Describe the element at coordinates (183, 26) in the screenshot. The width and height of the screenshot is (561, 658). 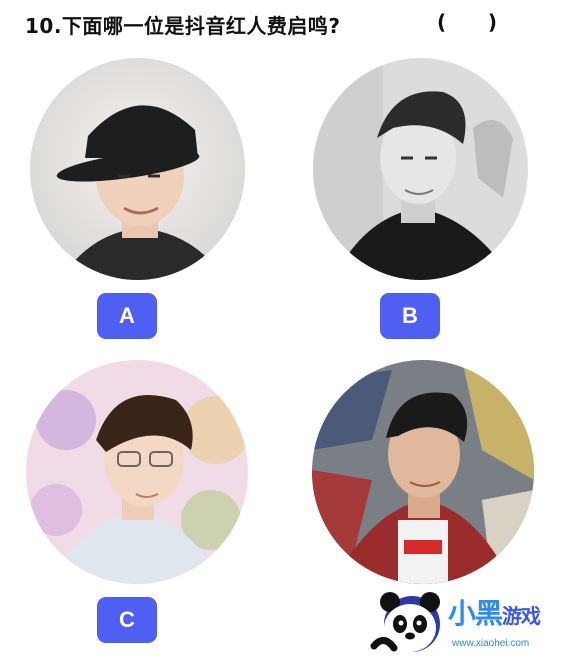
I see `question-title: 10.下面哪一位是抖音红人费启鸣?` at that location.